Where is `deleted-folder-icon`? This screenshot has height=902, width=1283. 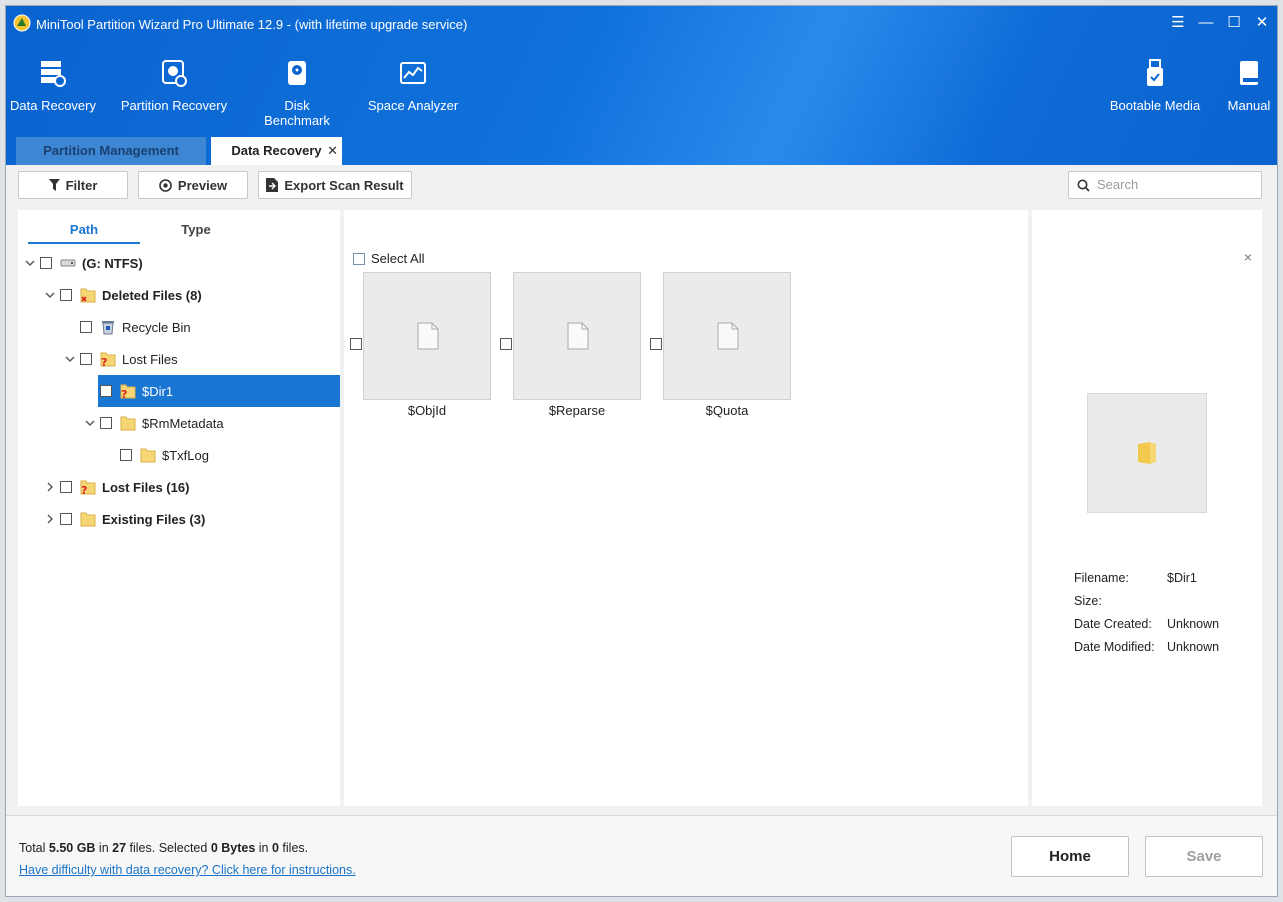 deleted-folder-icon is located at coordinates (88, 295).